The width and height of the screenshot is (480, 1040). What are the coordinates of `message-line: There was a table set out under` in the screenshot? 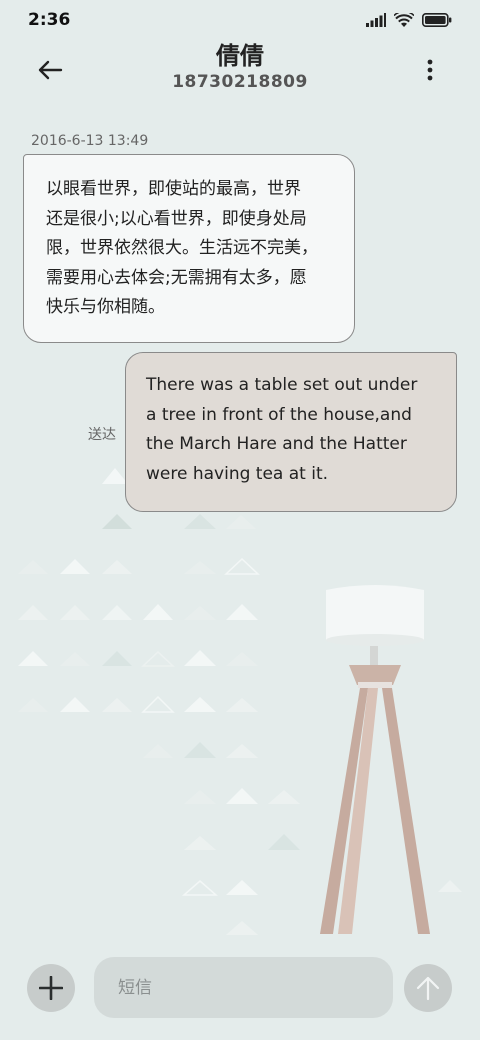 It's located at (282, 385).